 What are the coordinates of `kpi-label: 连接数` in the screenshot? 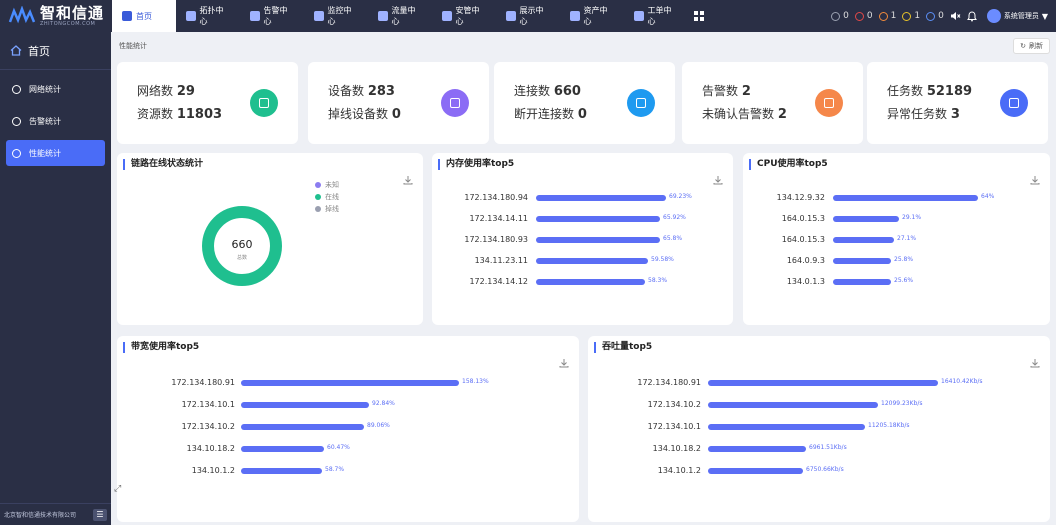 It's located at (532, 91).